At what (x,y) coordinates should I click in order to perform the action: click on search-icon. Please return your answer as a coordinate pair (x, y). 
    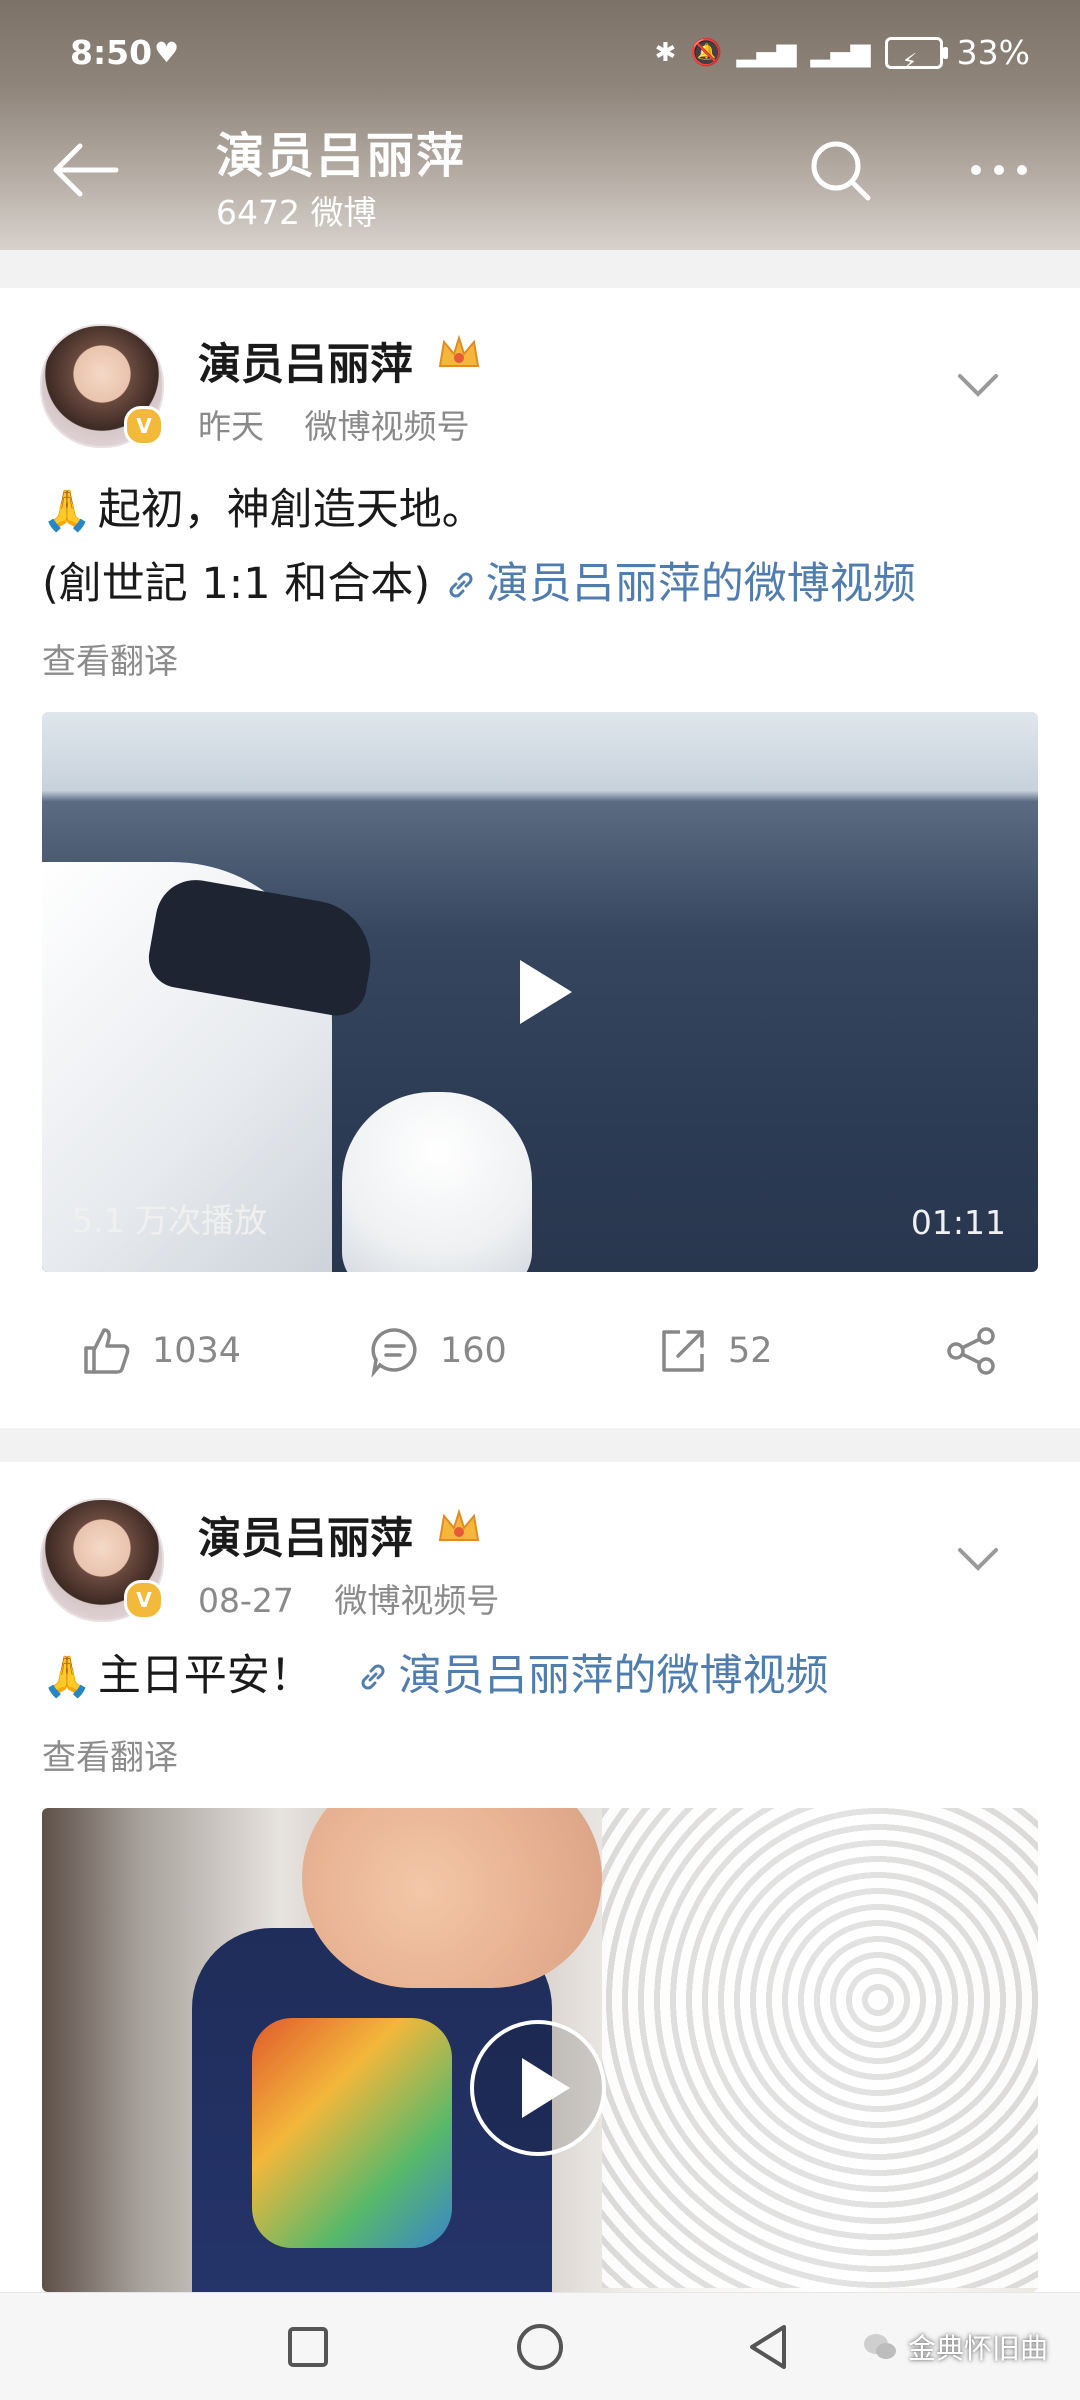
    Looking at the image, I should click on (841, 171).